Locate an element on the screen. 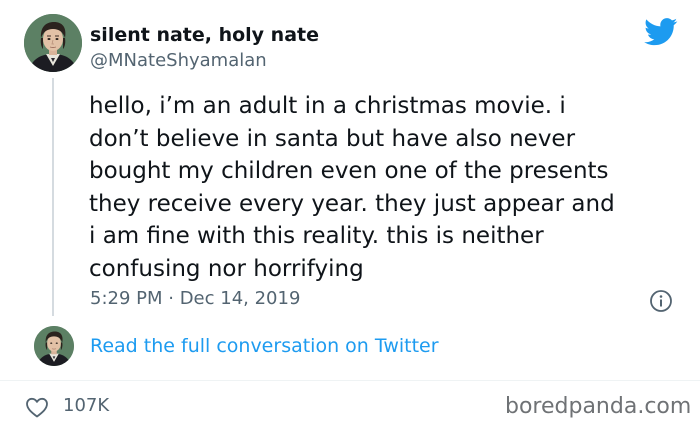  heart-icon is located at coordinates (37, 407).